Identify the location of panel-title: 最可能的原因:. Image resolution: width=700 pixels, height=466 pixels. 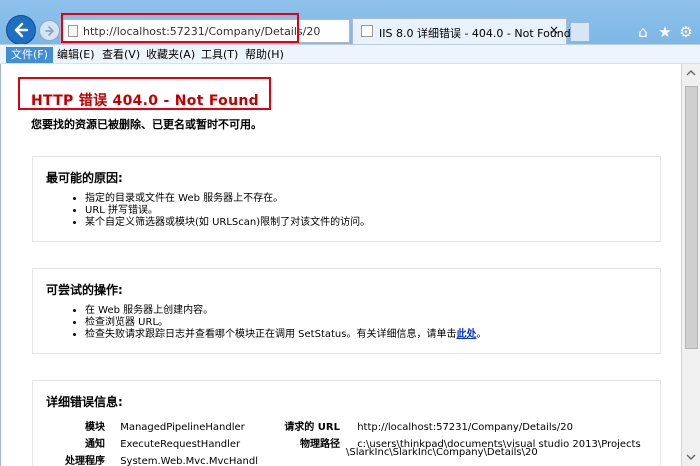
(84, 178).